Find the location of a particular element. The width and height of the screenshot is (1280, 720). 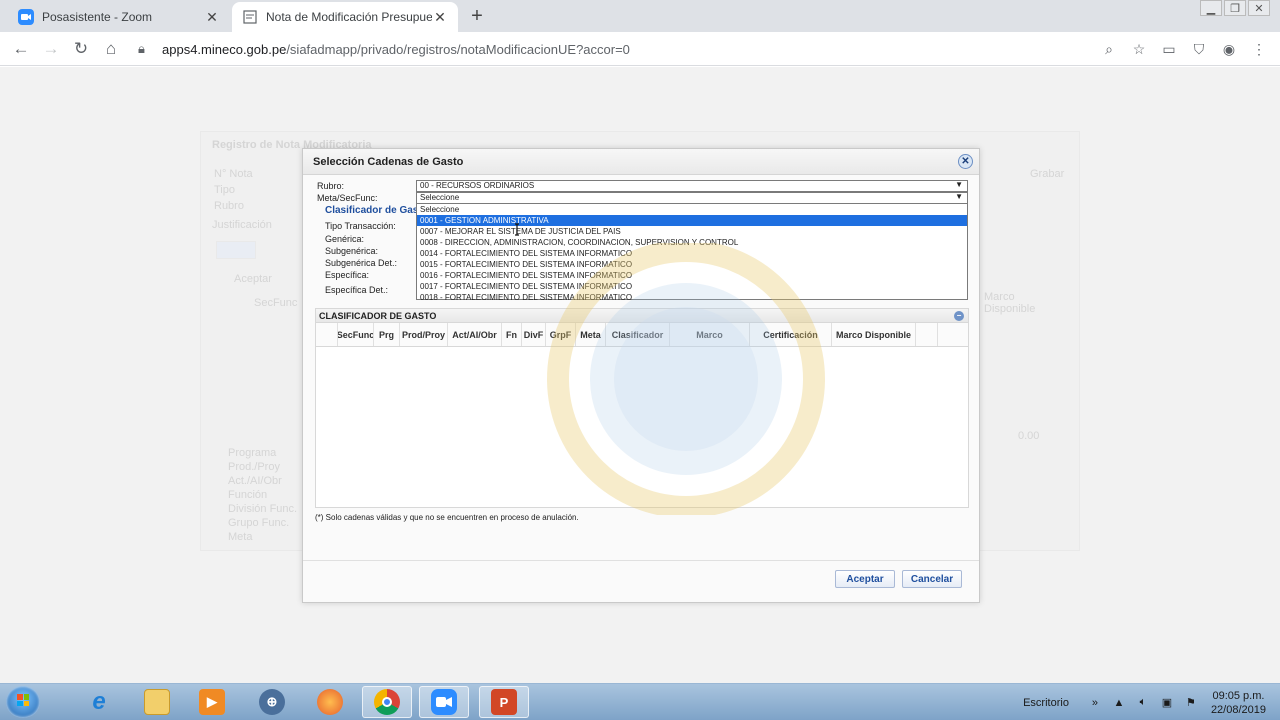

grid-header-cell: Marco is located at coordinates (710, 334).